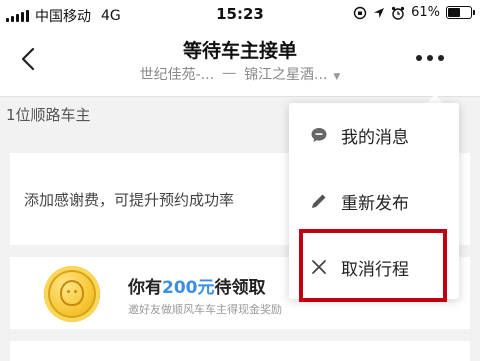  Describe the element at coordinates (319, 201) in the screenshot. I see `pencil-icon` at that location.